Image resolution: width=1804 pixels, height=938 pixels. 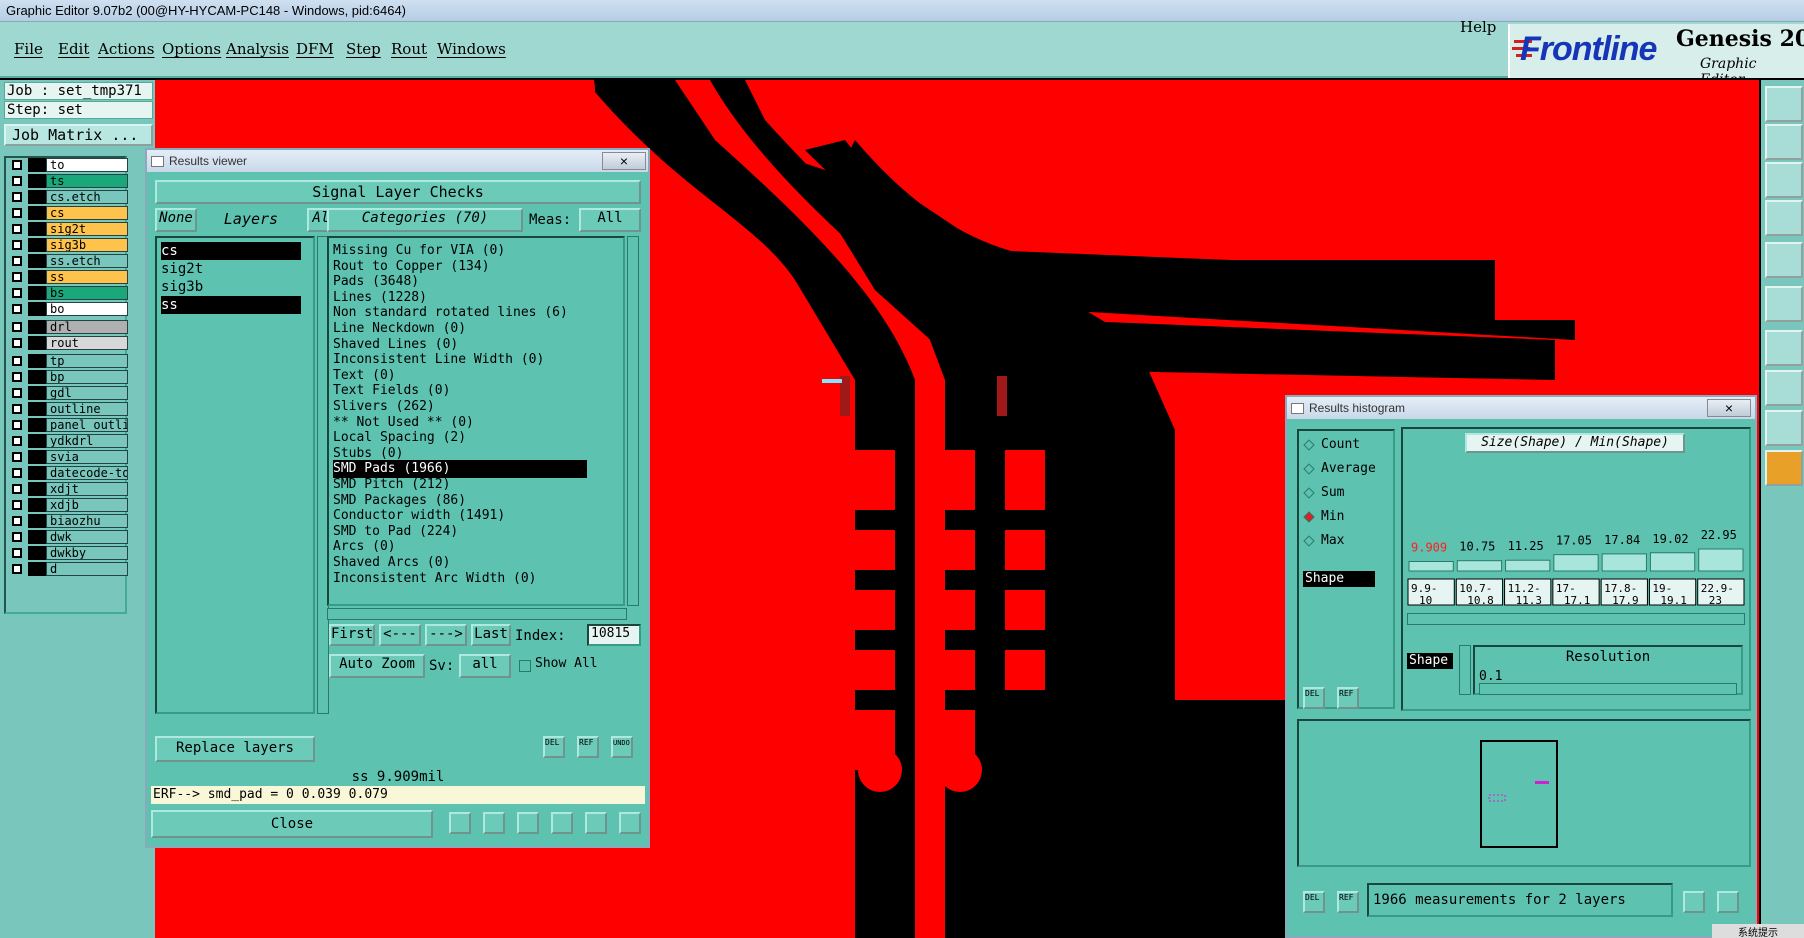 I want to click on menu-options: Options, so click(x=191, y=49).